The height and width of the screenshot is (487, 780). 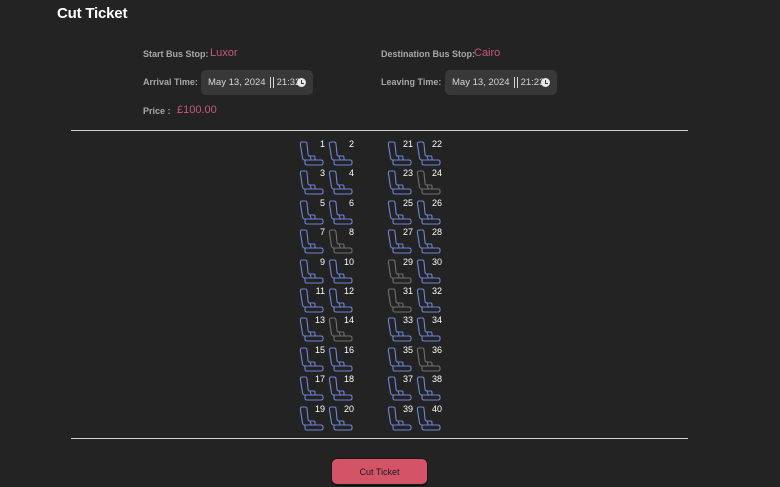 I want to click on seat-number: 37, so click(x=407, y=379).